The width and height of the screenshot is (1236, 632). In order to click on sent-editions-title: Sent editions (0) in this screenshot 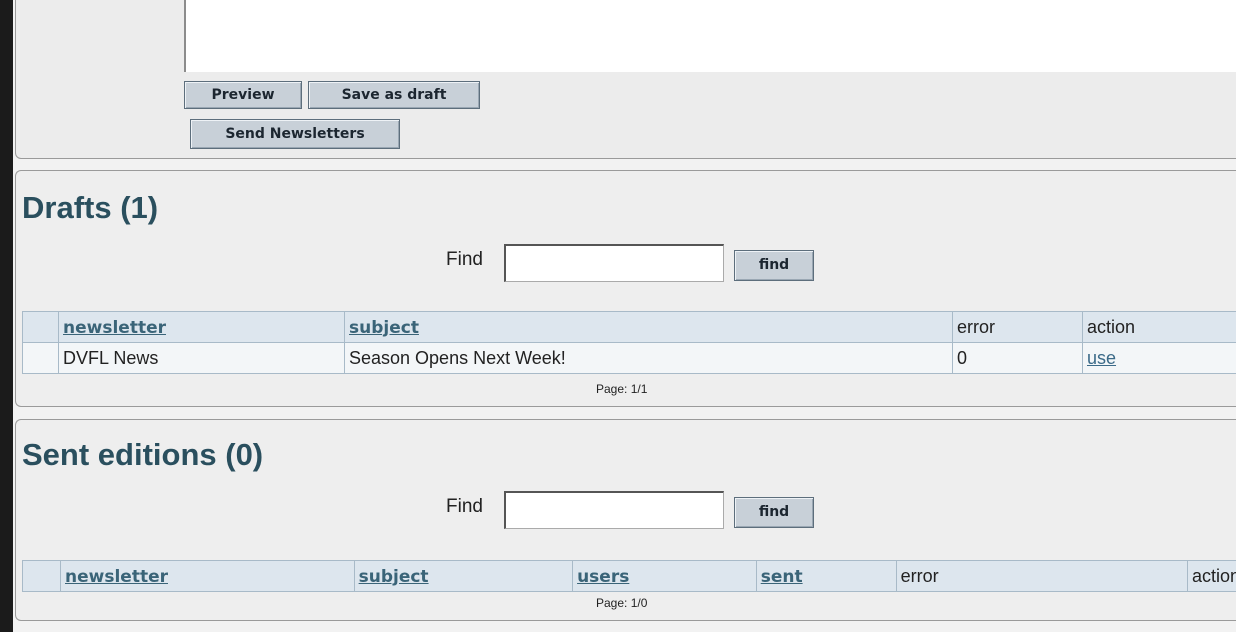, I will do `click(143, 454)`.